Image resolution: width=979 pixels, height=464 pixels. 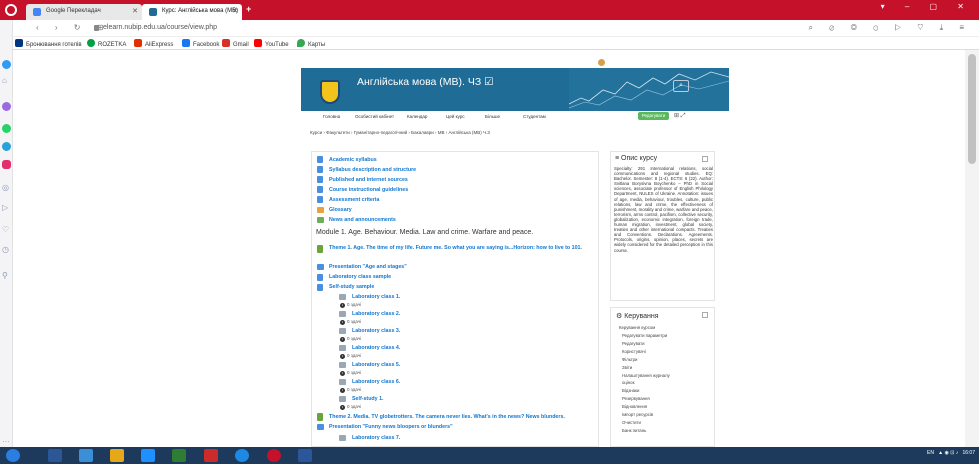 I want to click on workspace-icon, so click(x=6, y=64).